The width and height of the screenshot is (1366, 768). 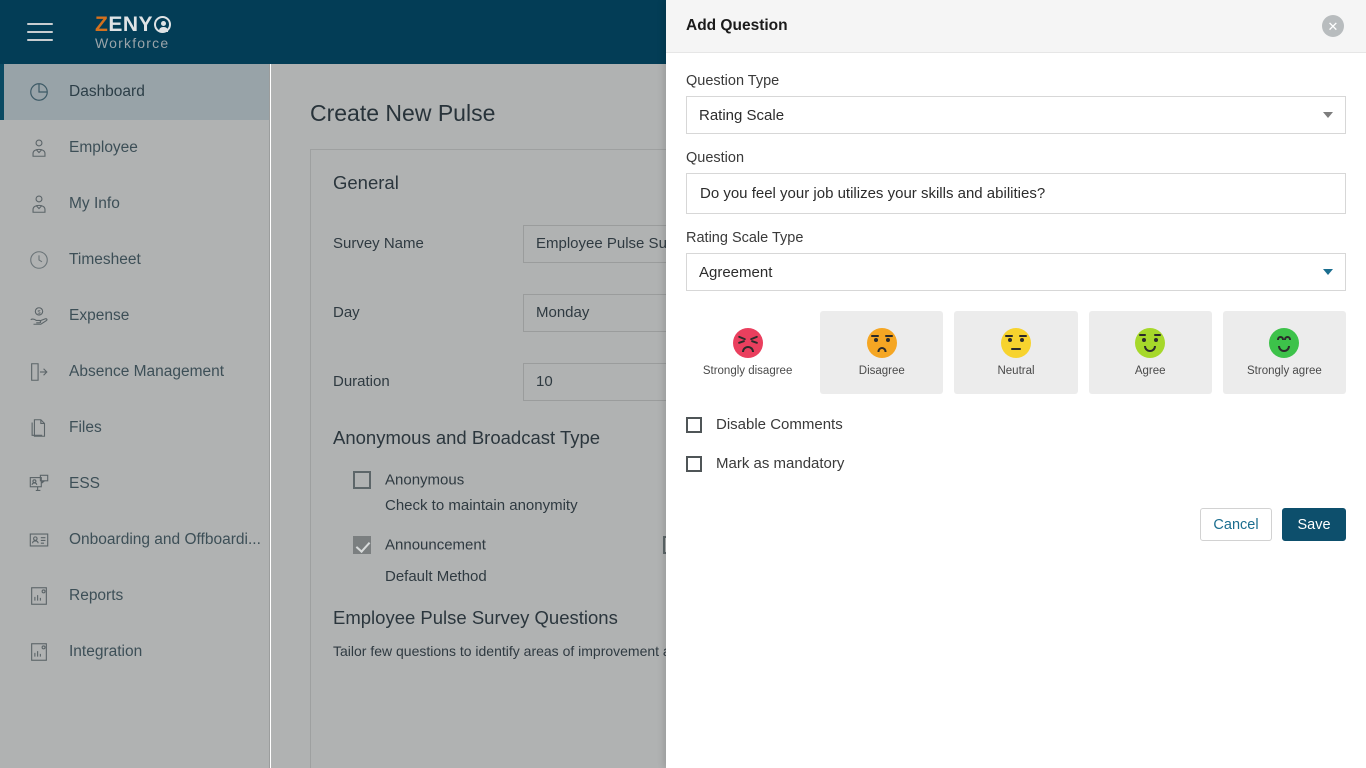 I want to click on happy-face-icon, so click(x=1284, y=343).